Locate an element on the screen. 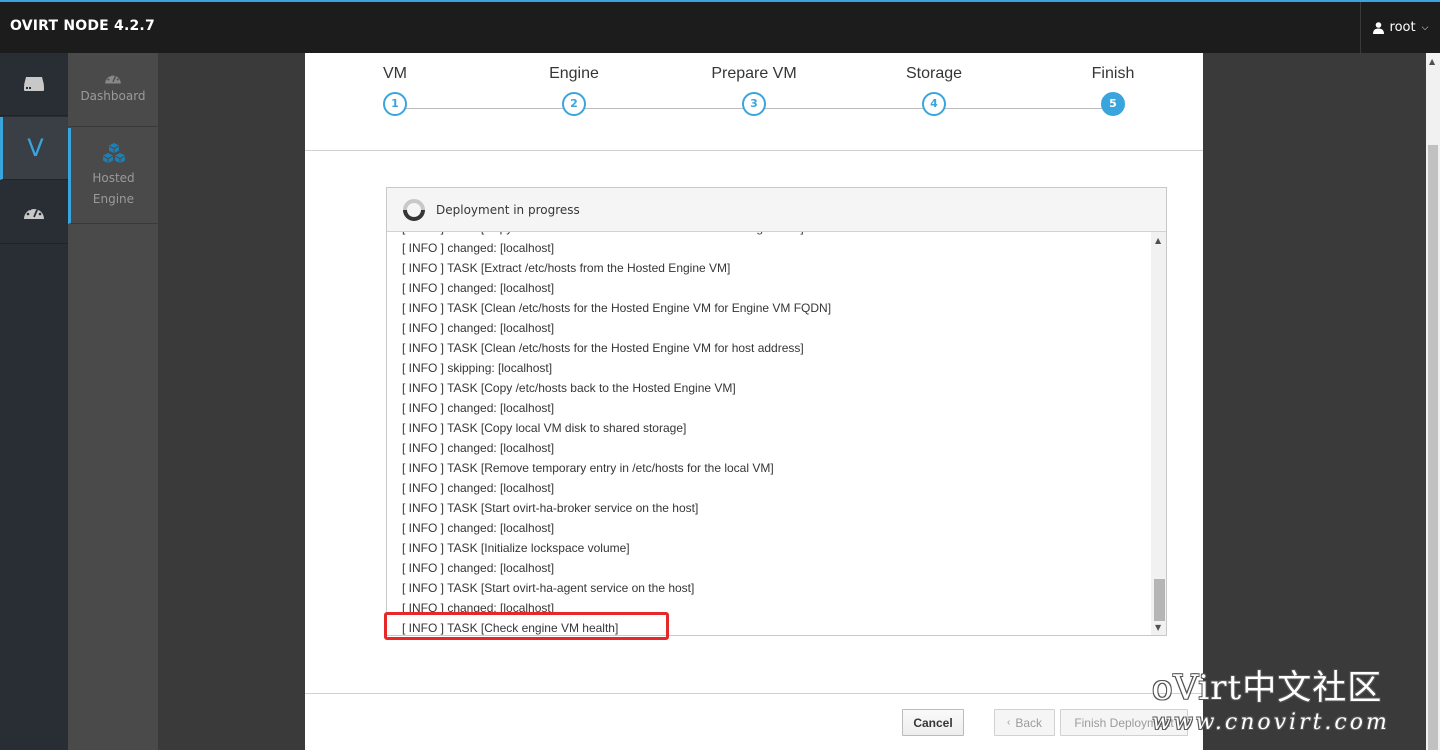 This screenshot has height=750, width=1440. finish-deployment-button: Finish Deployment is located at coordinates (1124, 722).